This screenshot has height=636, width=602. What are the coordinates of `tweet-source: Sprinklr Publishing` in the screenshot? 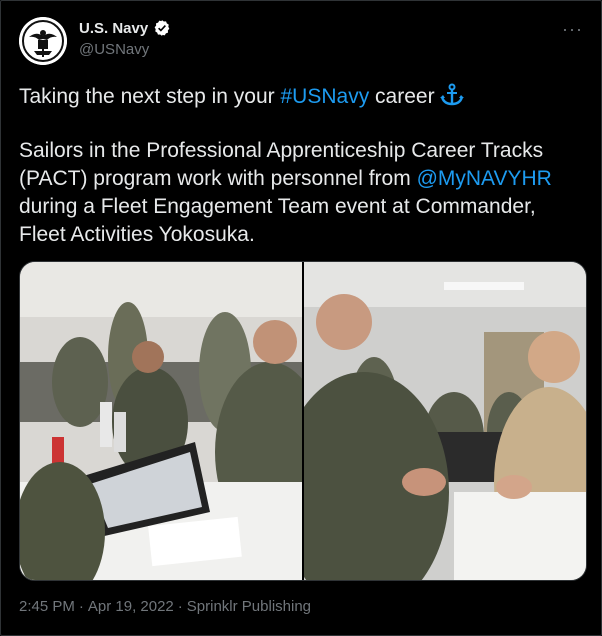 It's located at (249, 606).